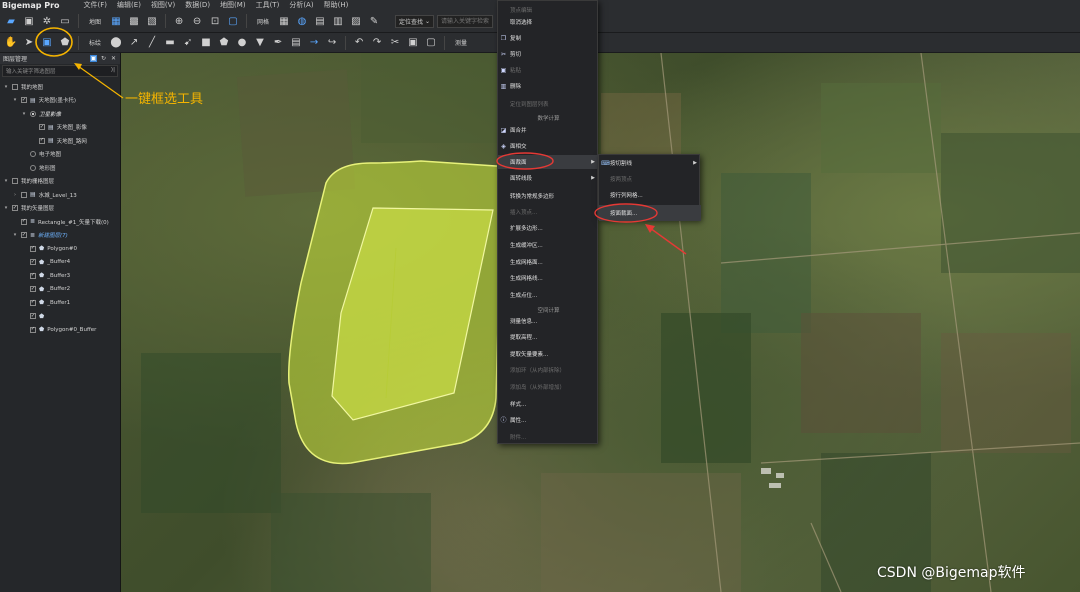  Describe the element at coordinates (314, 43) in the screenshot. I see `arrow-right-icon: →` at that location.